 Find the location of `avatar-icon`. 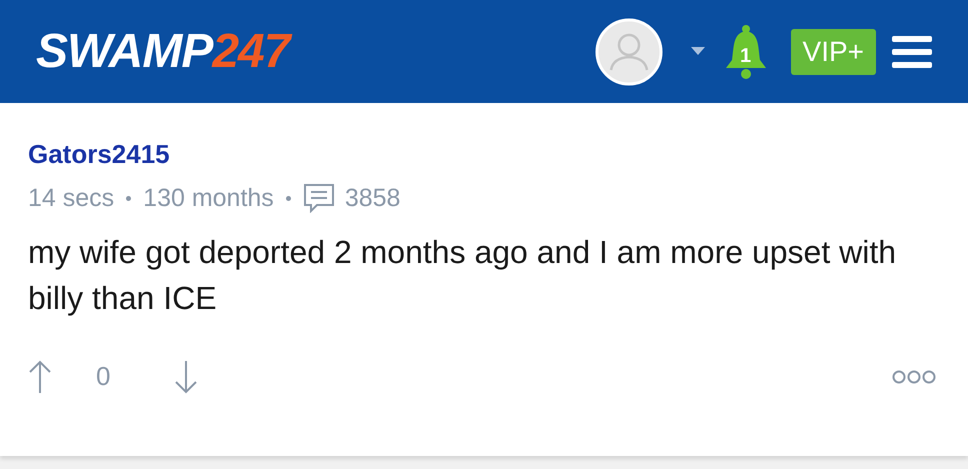

avatar-icon is located at coordinates (628, 52).